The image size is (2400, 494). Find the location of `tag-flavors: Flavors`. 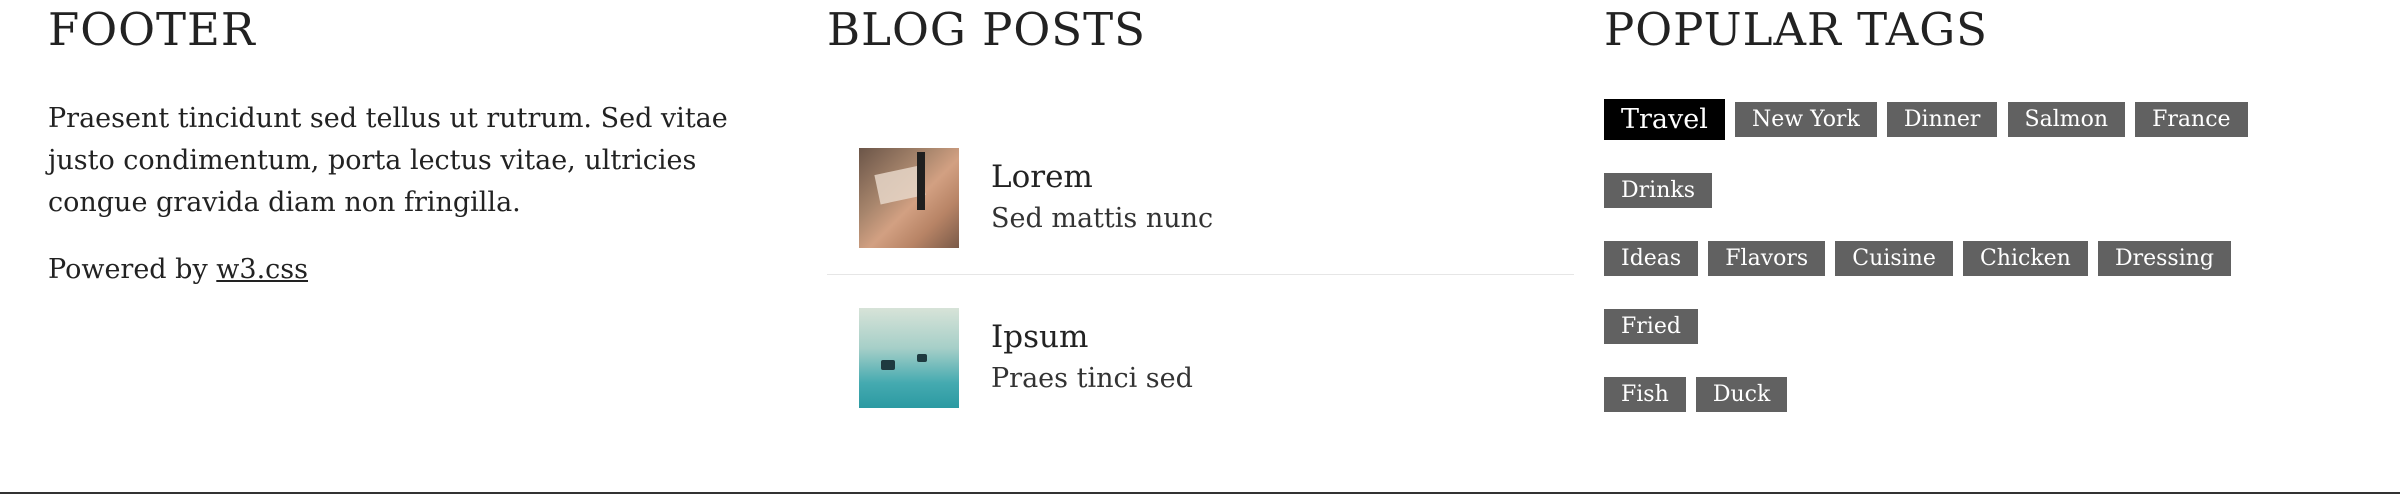

tag-flavors: Flavors is located at coordinates (1767, 258).